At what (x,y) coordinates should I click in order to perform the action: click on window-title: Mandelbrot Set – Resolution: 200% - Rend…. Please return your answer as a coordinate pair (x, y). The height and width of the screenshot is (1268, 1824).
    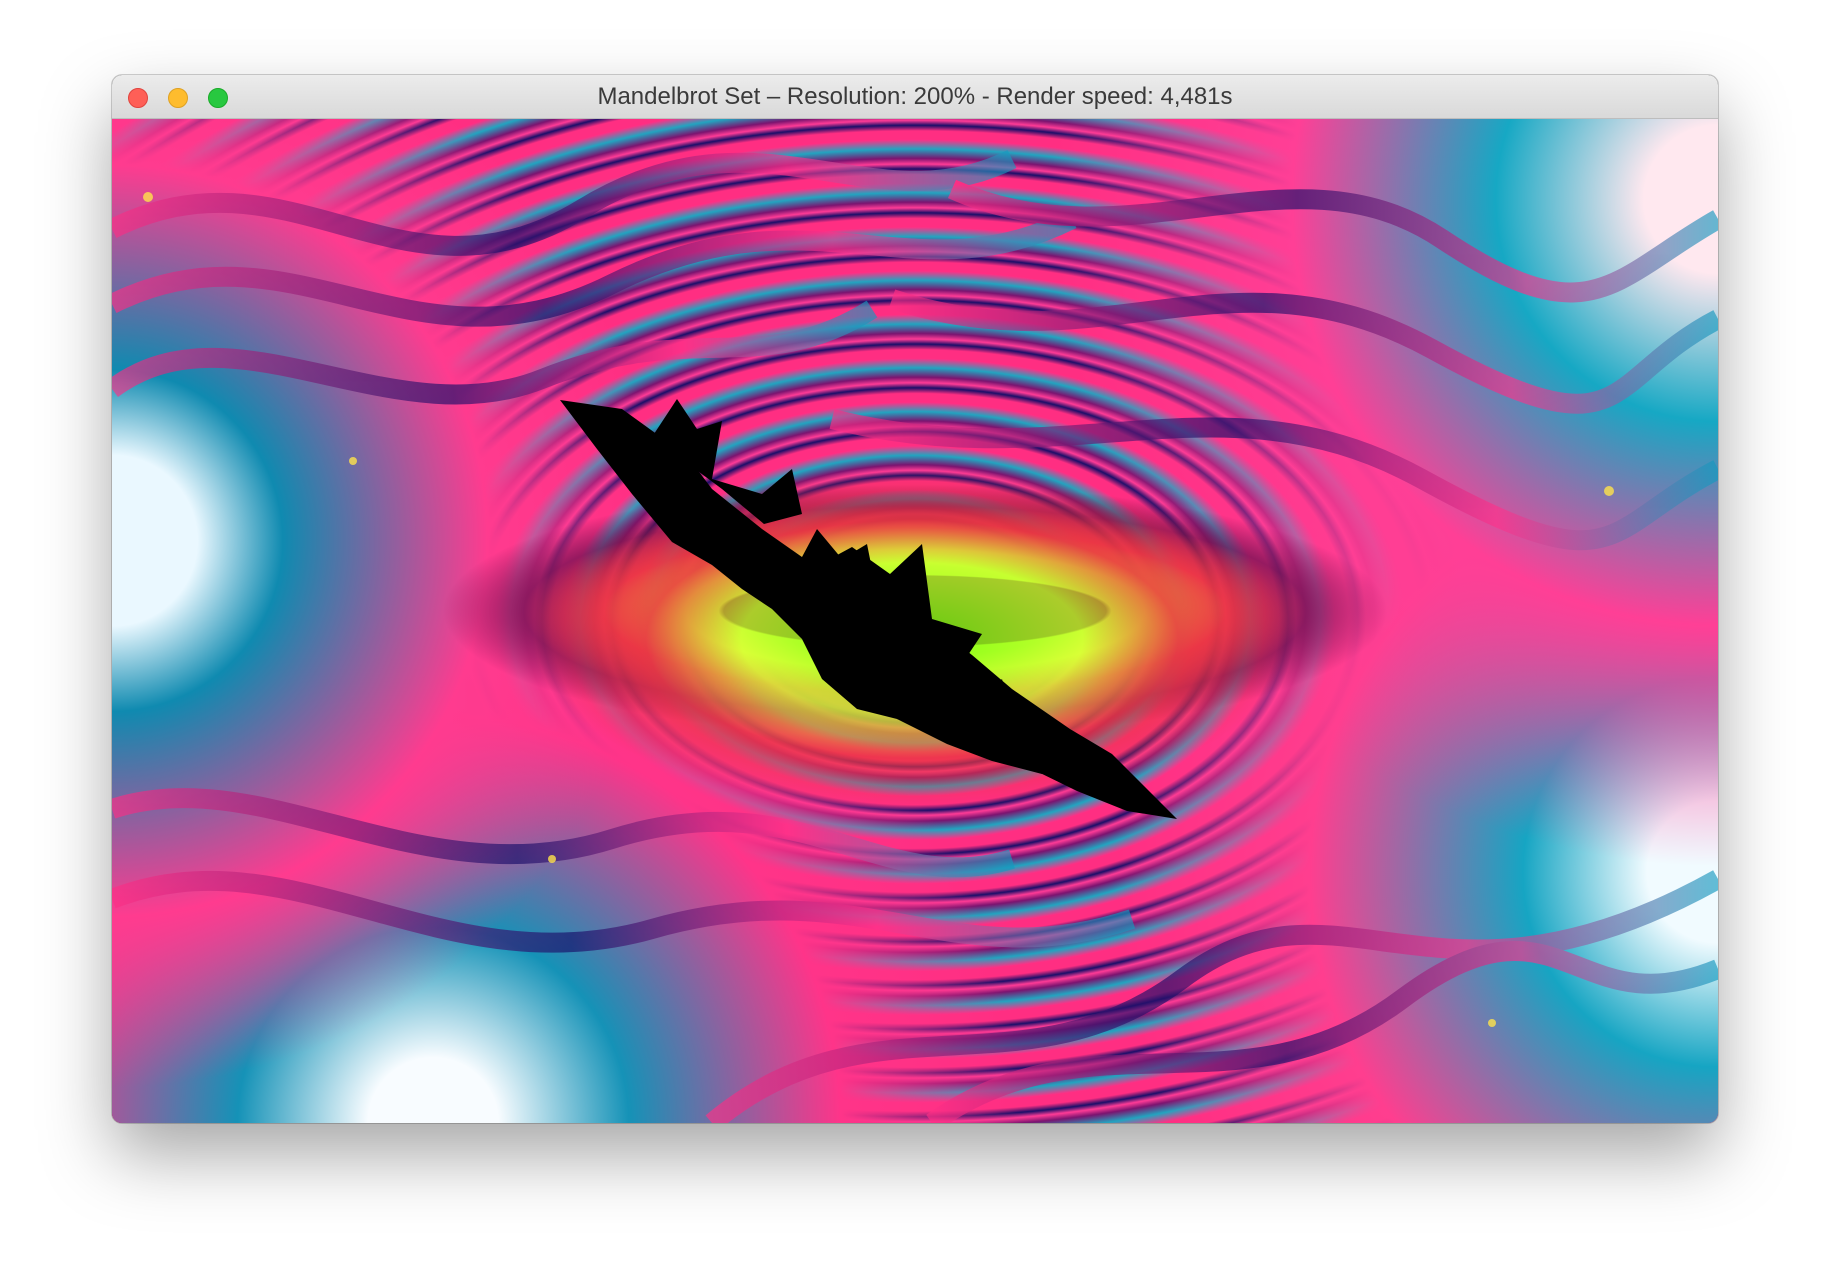
    Looking at the image, I should click on (915, 96).